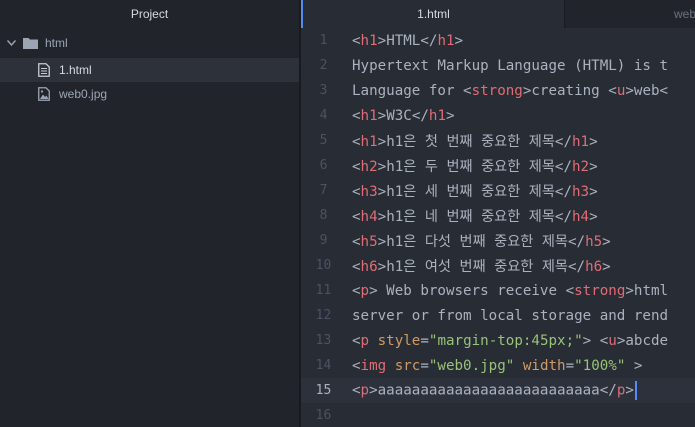 The width and height of the screenshot is (695, 427). I want to click on code-line: 1 <h1>HTML</h1>, so click(498, 40).